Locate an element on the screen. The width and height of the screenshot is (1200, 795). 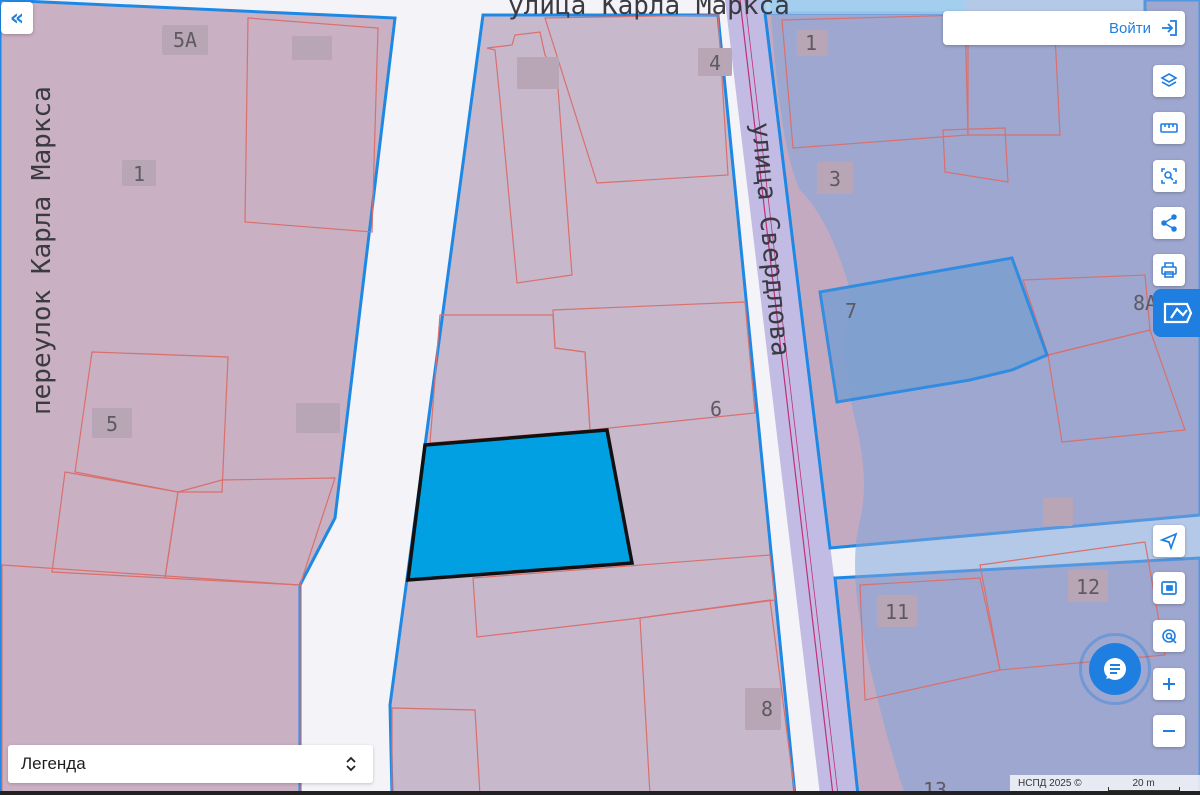
navigation-arrow-icon is located at coordinates (1168, 541).